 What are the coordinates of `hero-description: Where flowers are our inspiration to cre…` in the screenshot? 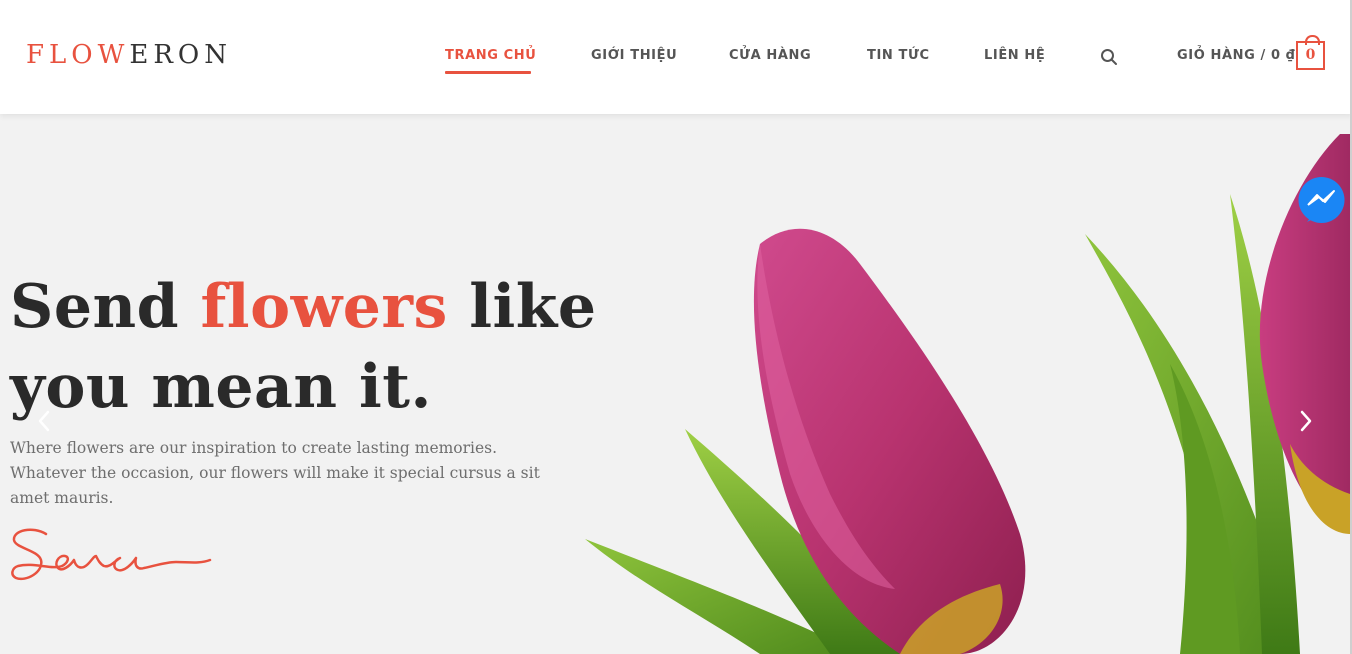 It's located at (275, 473).